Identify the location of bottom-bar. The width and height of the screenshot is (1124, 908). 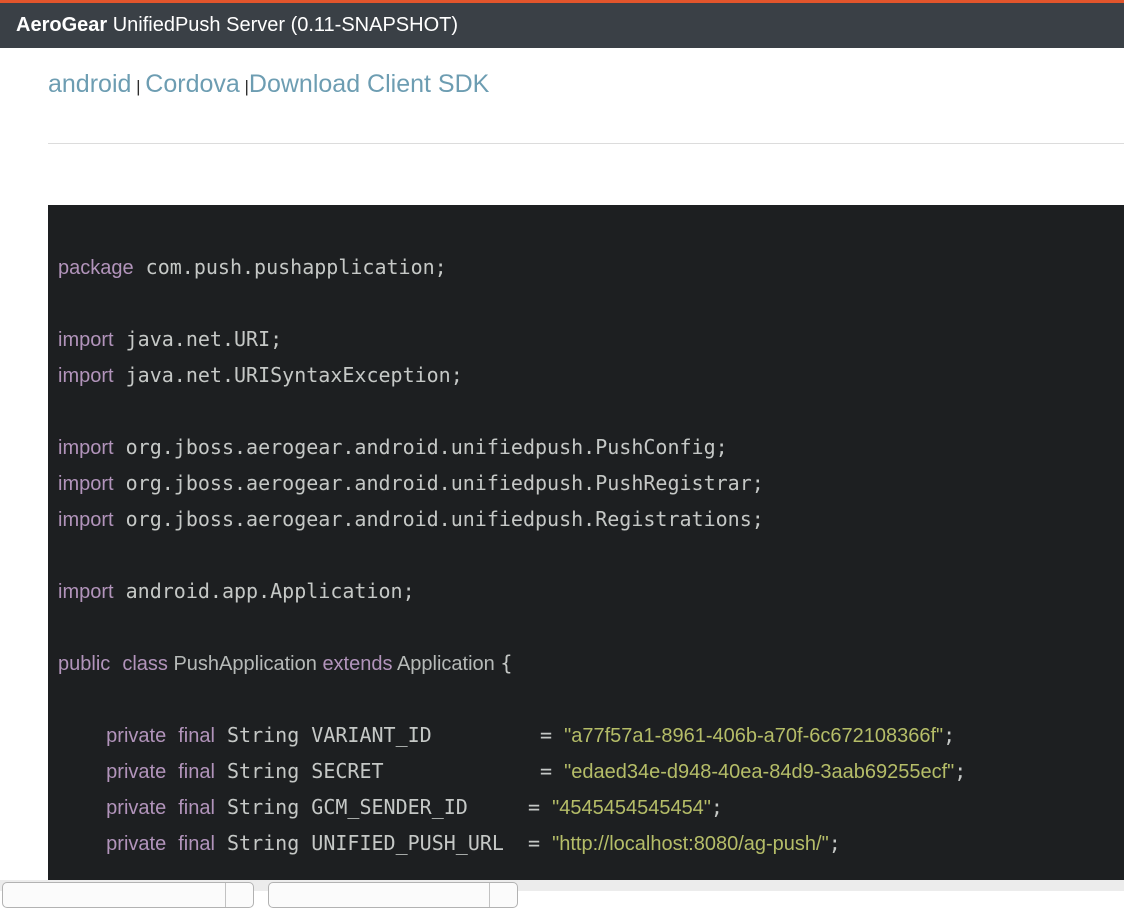
(562, 894).